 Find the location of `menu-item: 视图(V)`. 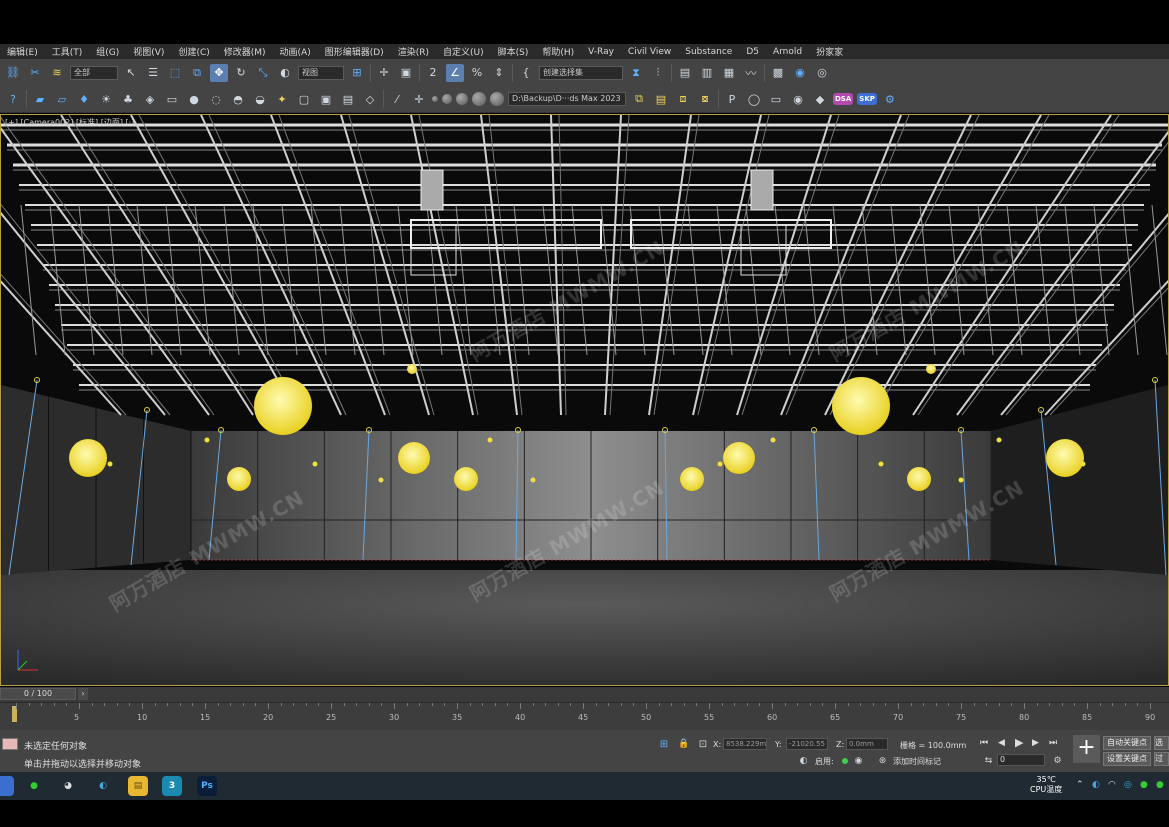

menu-item: 视图(V) is located at coordinates (148, 51).